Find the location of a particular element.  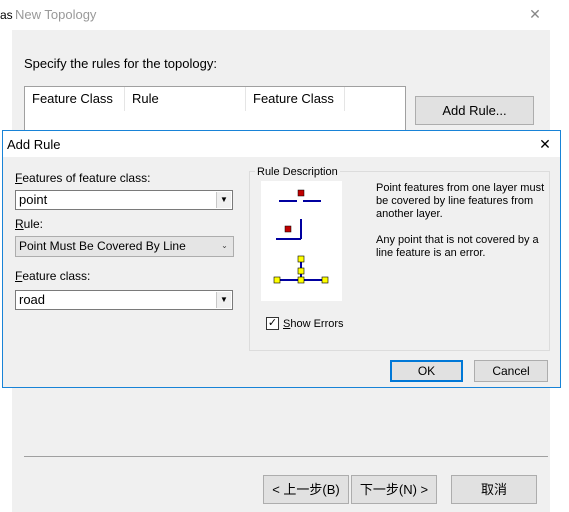

column-header-rule: Rule is located at coordinates (185, 99).